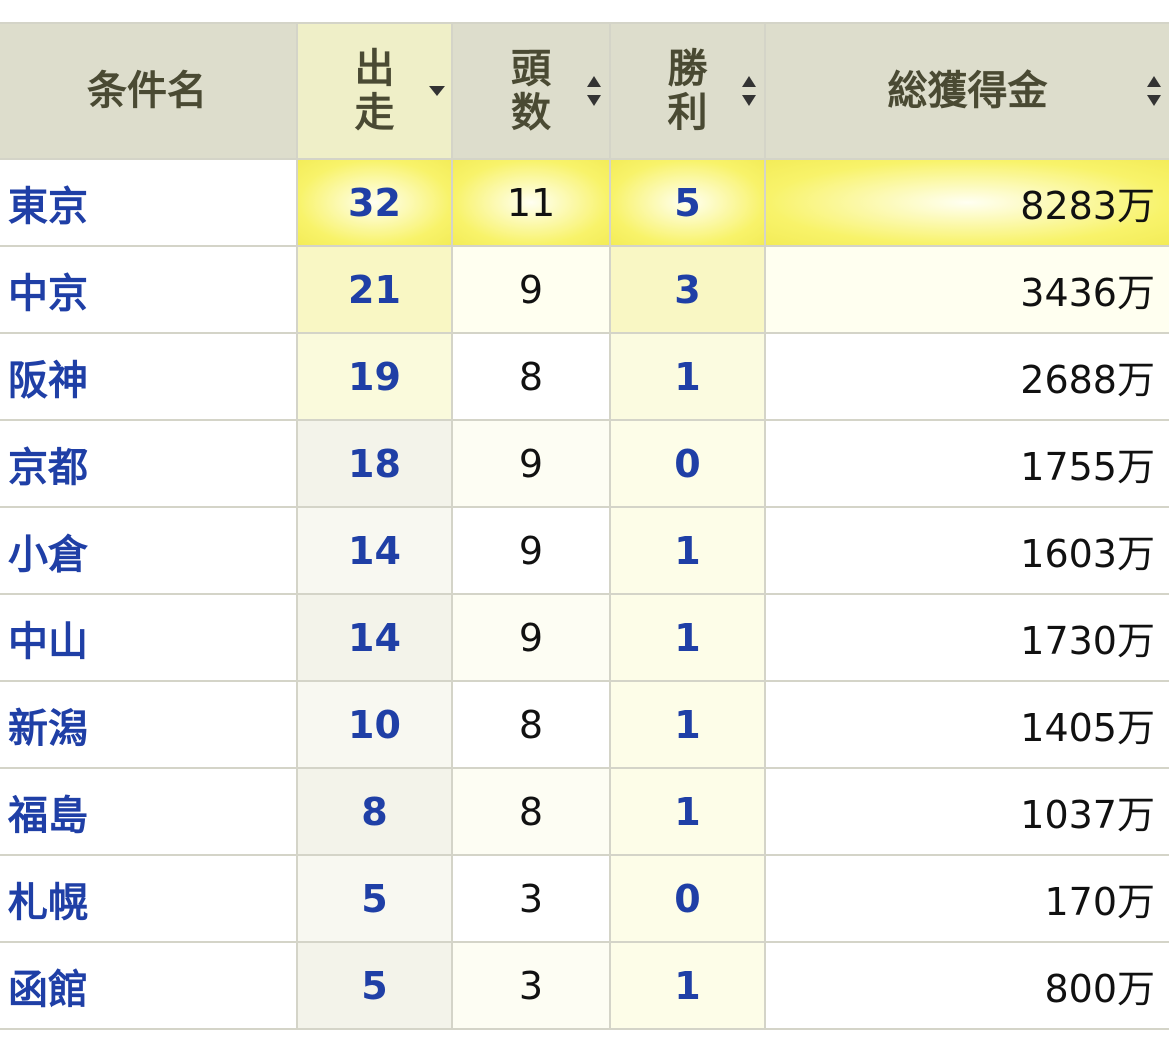 This screenshot has height=1059, width=1169. What do you see at coordinates (48, 468) in the screenshot?
I see `racecourse-link: 京都` at bounding box center [48, 468].